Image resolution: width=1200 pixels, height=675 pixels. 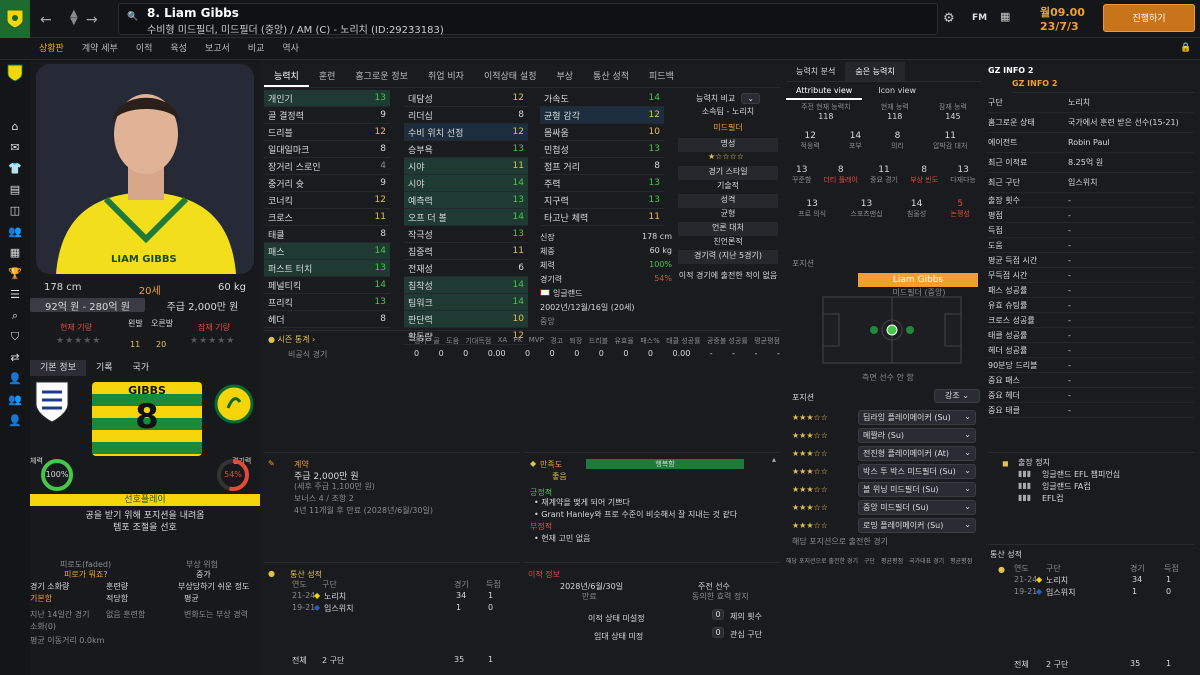 What do you see at coordinates (478, 341) in the screenshot?
I see `season-col-header: 기대득점` at bounding box center [478, 341].